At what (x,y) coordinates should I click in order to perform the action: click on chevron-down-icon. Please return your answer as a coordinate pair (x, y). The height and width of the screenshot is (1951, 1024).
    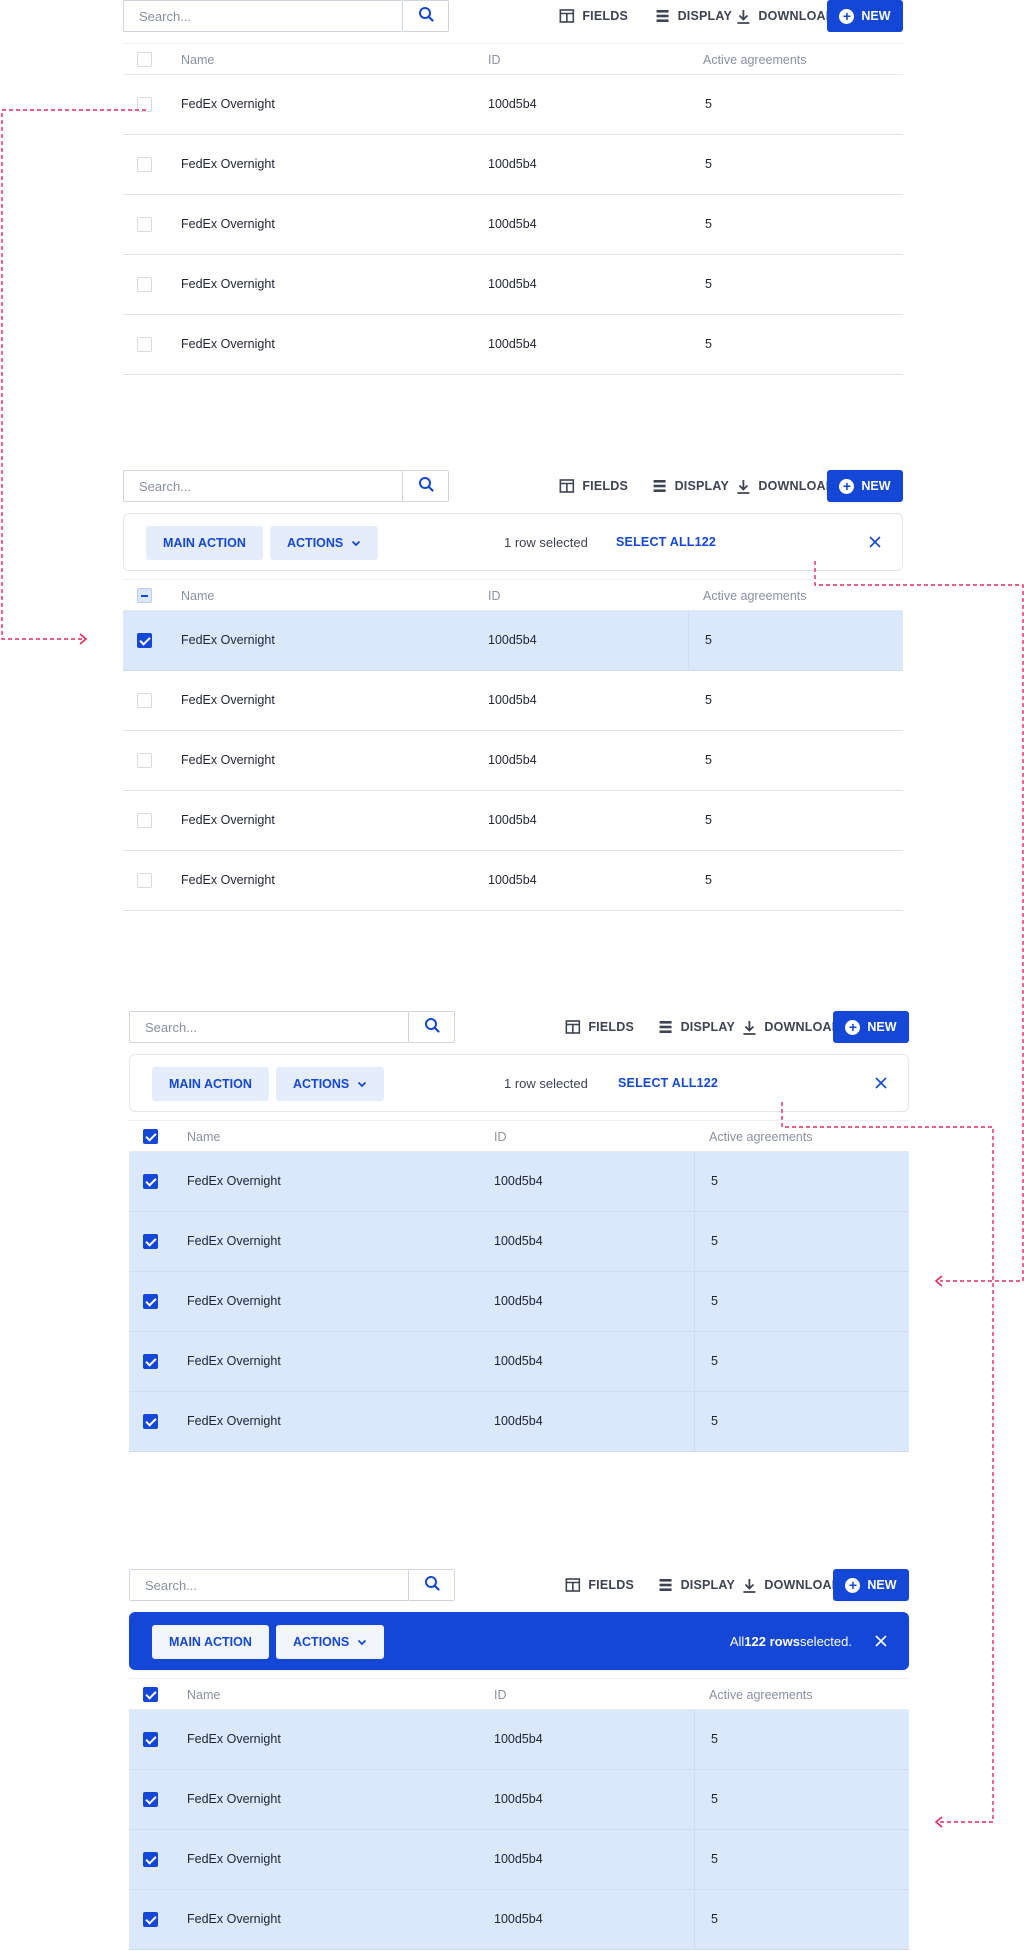
    Looking at the image, I should click on (362, 1084).